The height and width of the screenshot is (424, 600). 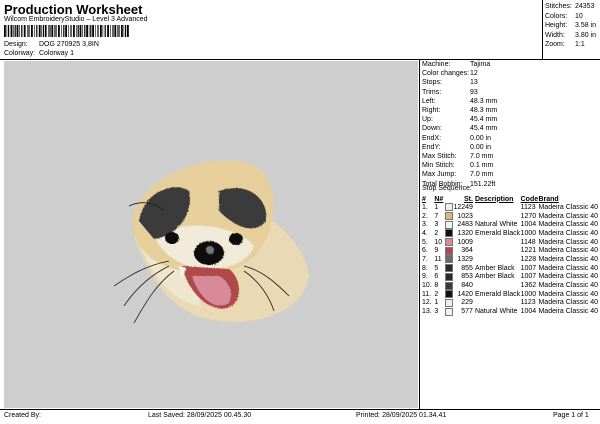 What do you see at coordinates (528, 242) in the screenshot?
I see `row-code: 1148` at bounding box center [528, 242].